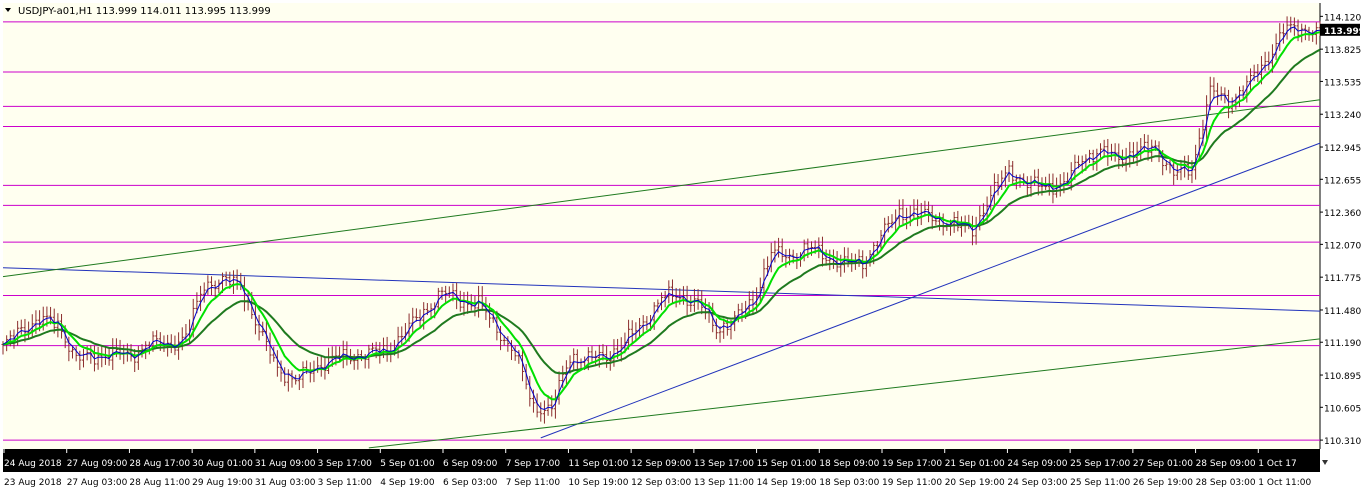 This screenshot has height=493, width=1362. Describe the element at coordinates (97, 464) in the screenshot. I see `x-tick-label-top: 27 Aug 09:00` at that location.